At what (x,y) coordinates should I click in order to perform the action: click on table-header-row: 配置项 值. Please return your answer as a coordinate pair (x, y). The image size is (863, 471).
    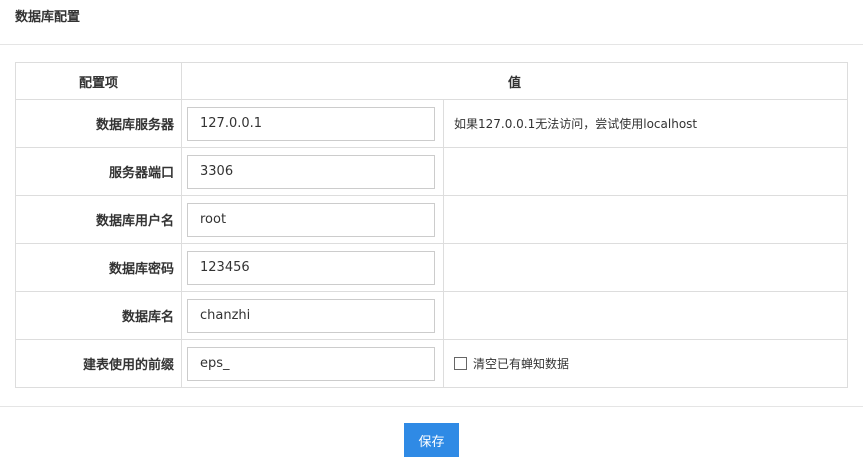
    Looking at the image, I should click on (431, 81).